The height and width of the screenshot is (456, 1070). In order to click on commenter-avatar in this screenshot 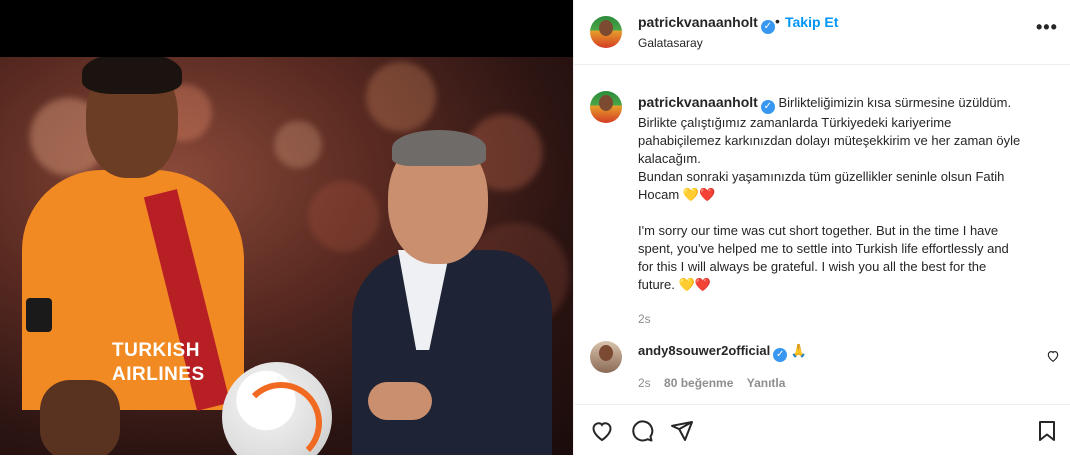, I will do `click(606, 357)`.